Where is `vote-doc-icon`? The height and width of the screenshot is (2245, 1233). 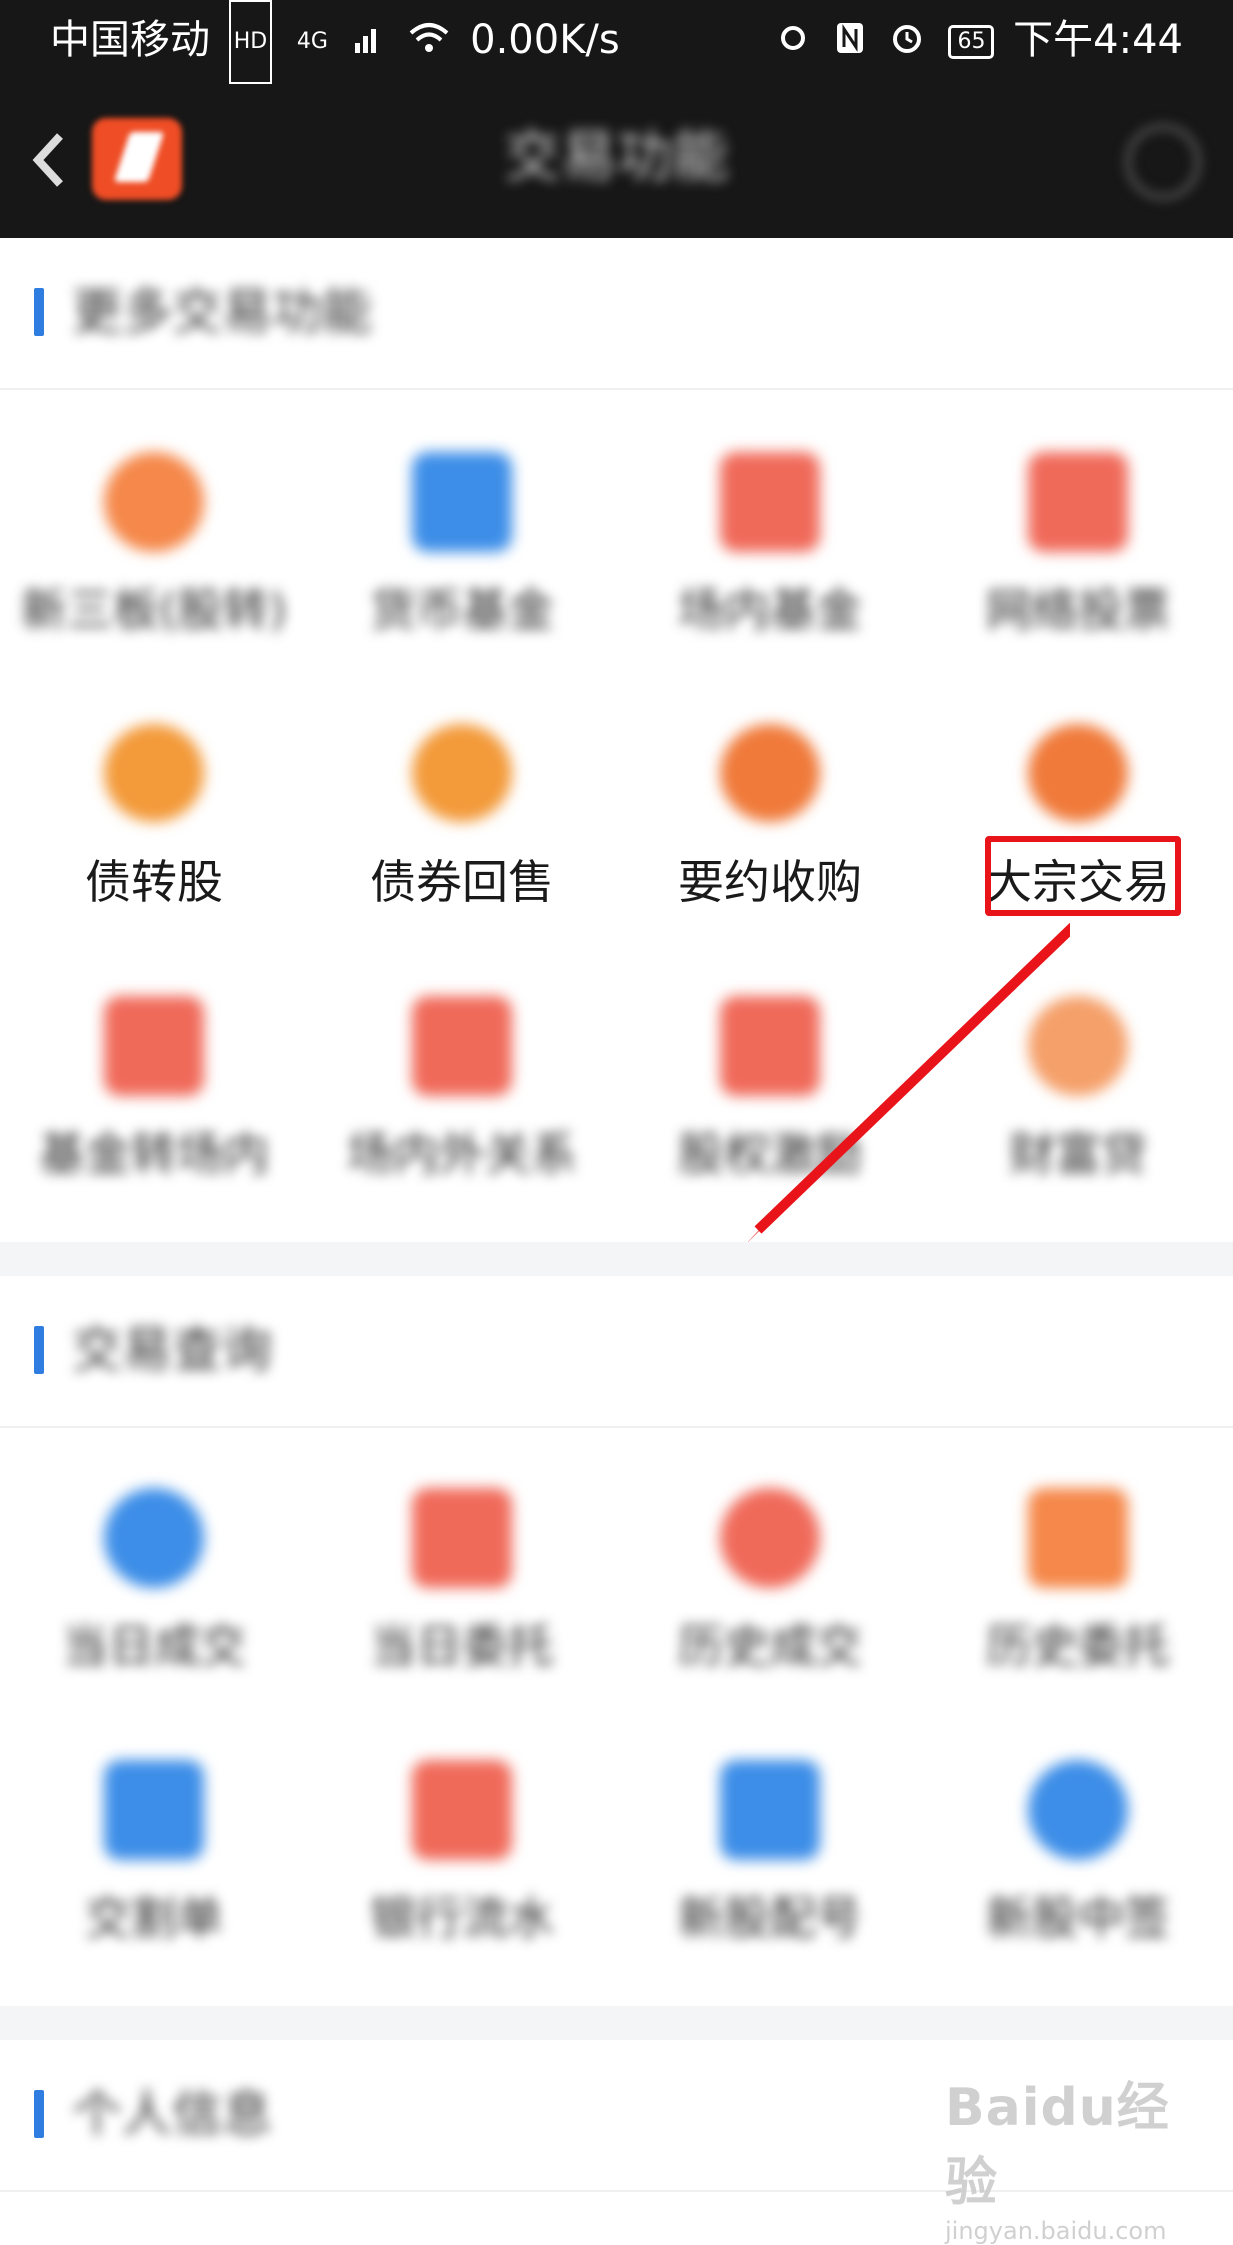 vote-doc-icon is located at coordinates (1078, 502).